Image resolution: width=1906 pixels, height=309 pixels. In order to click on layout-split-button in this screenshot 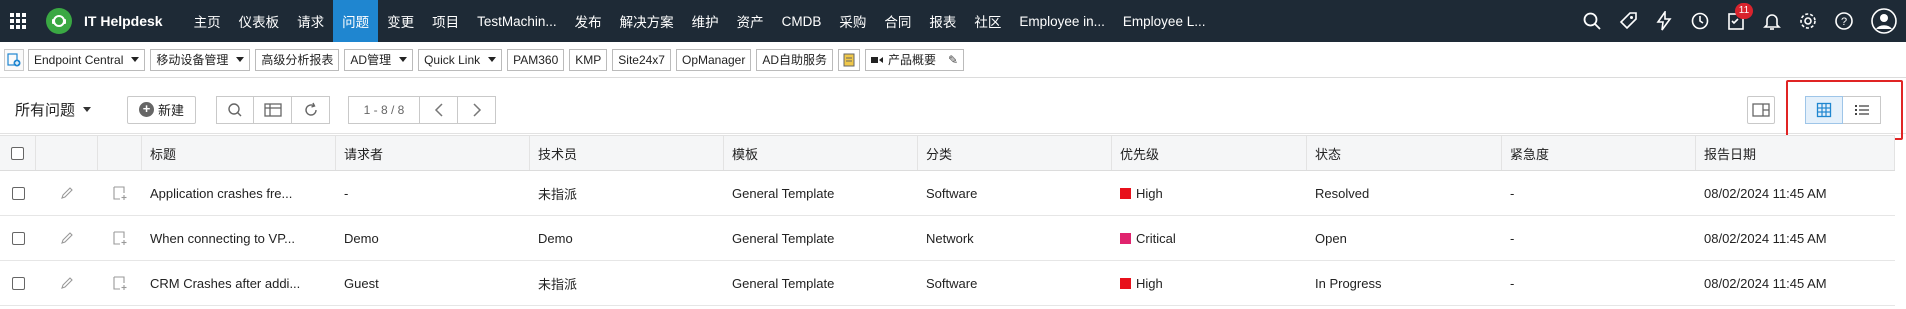, I will do `click(1761, 110)`.